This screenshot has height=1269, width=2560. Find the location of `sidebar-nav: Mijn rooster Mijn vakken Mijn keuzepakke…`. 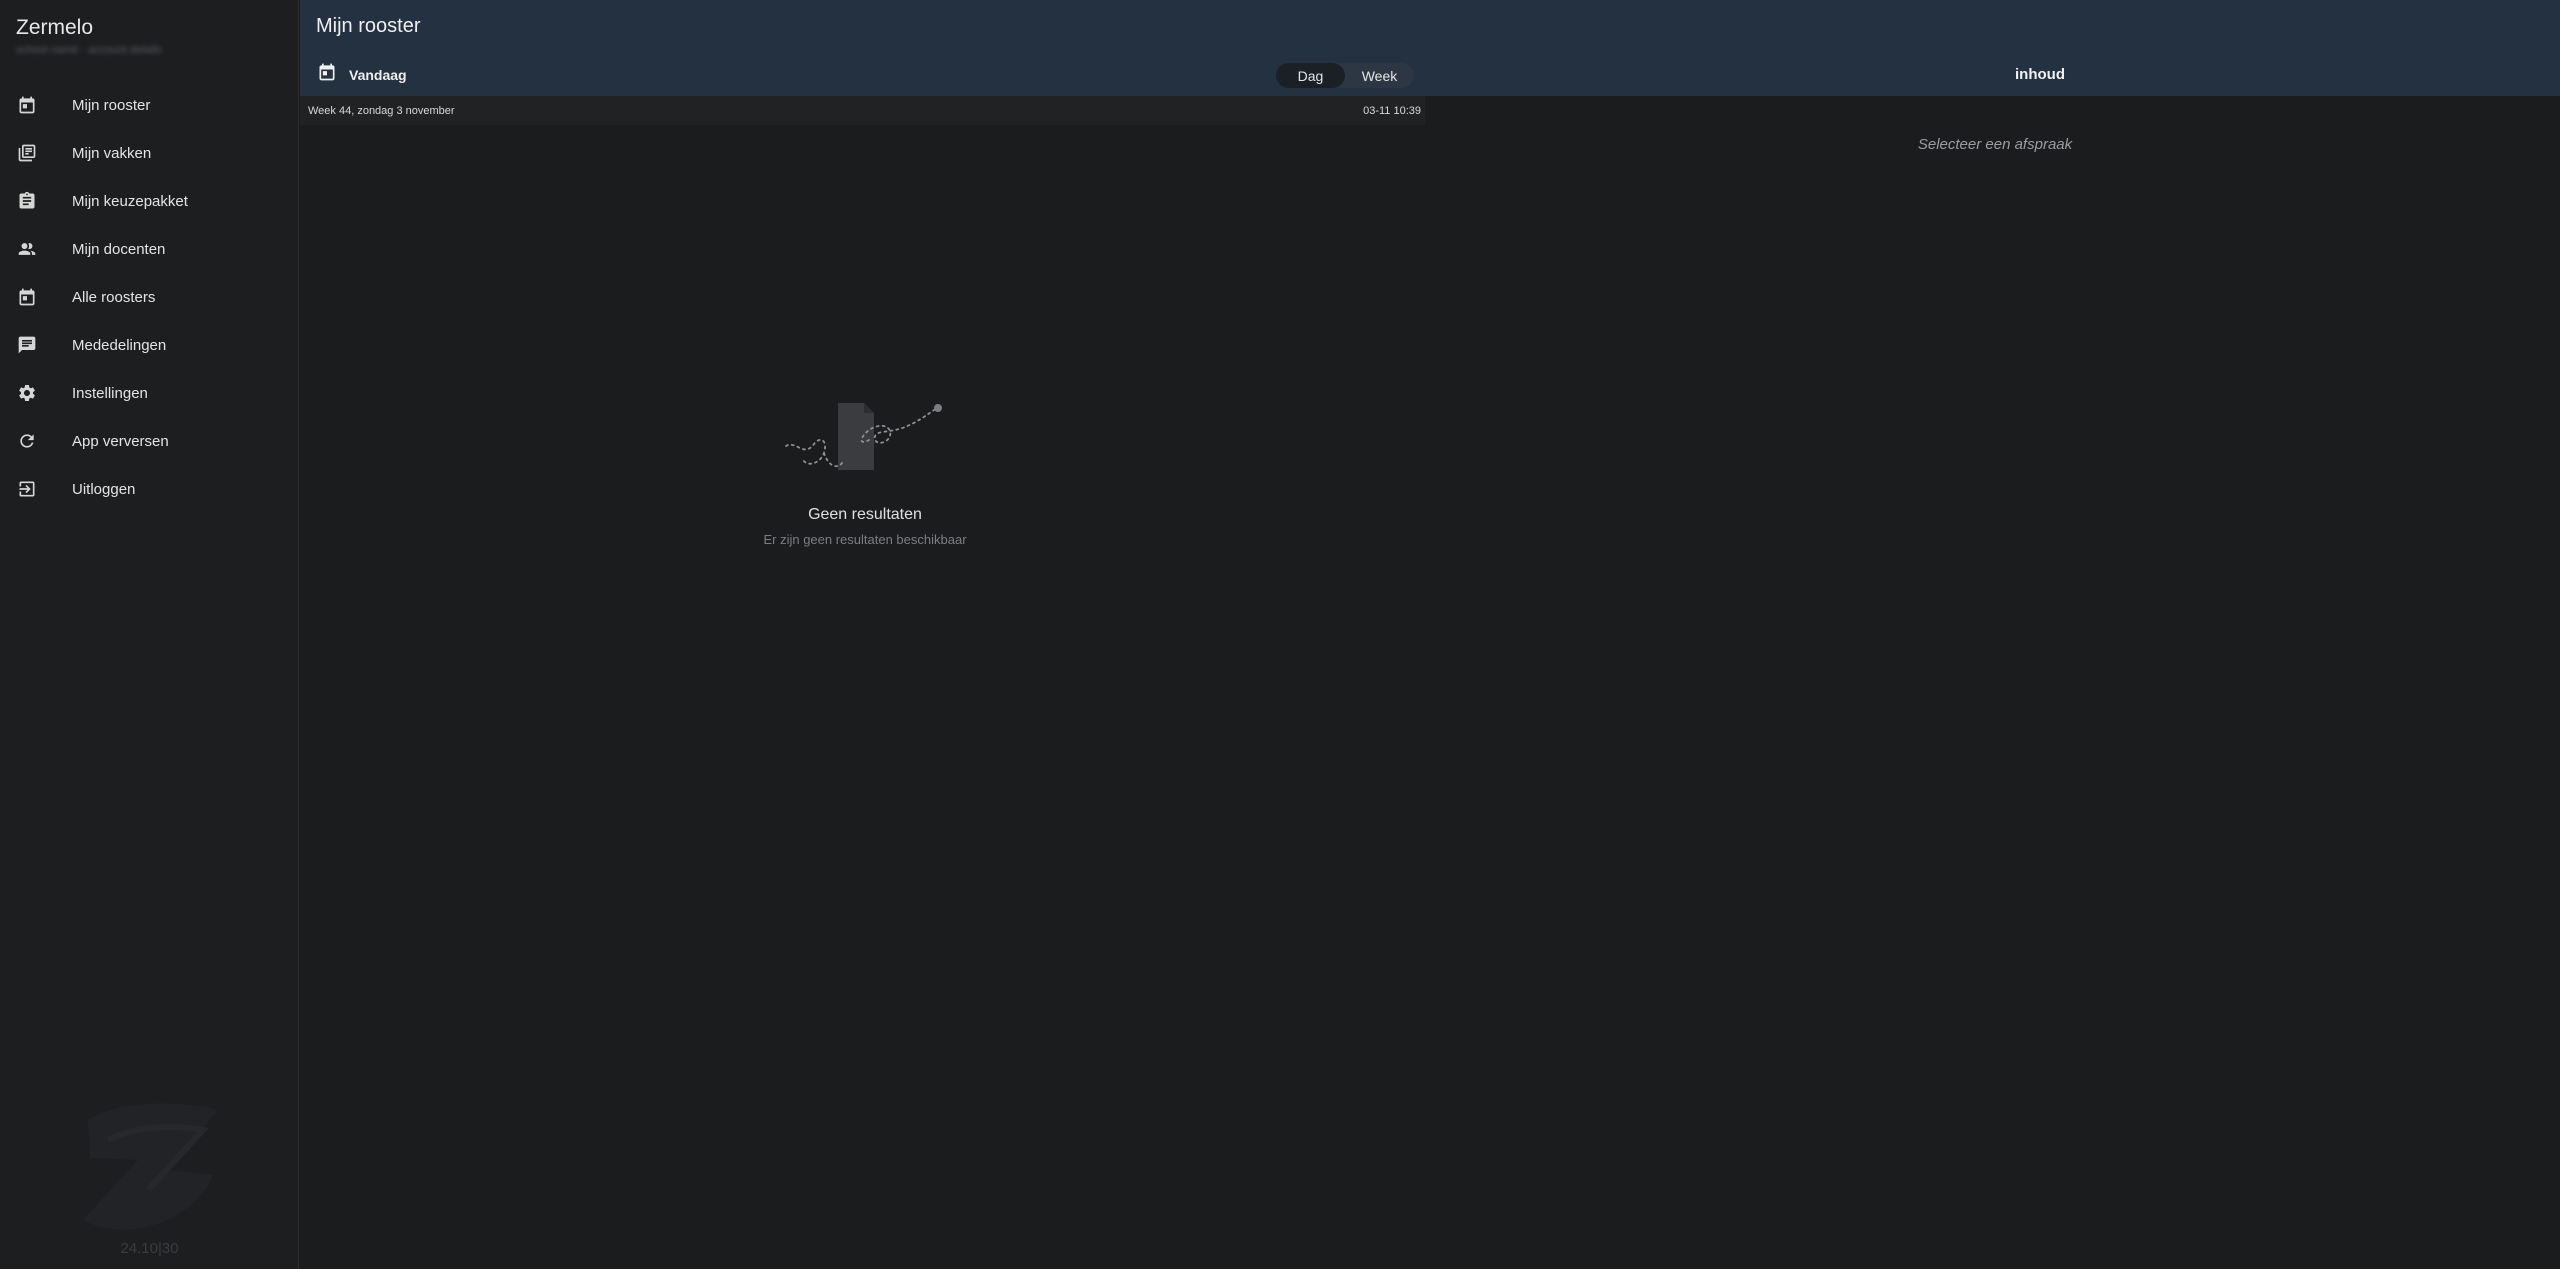

sidebar-nav: Mijn rooster Mijn vakken Mijn keuzepakke… is located at coordinates (149, 297).